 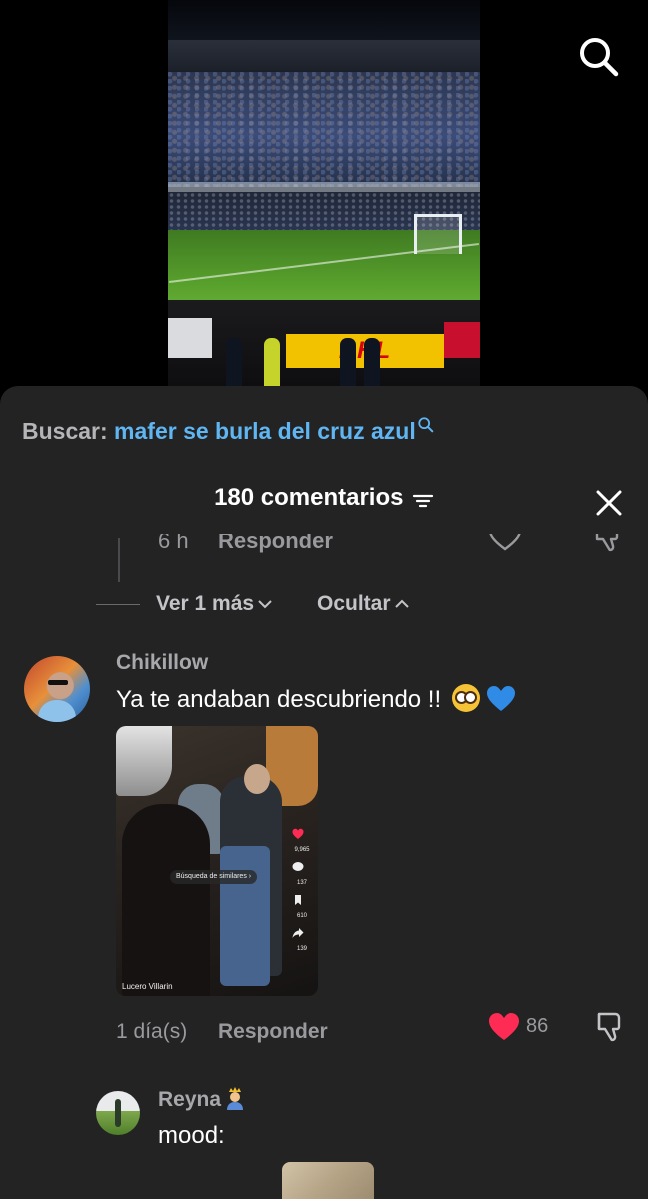 What do you see at coordinates (190, 338) in the screenshot?
I see `video-white-board` at bounding box center [190, 338].